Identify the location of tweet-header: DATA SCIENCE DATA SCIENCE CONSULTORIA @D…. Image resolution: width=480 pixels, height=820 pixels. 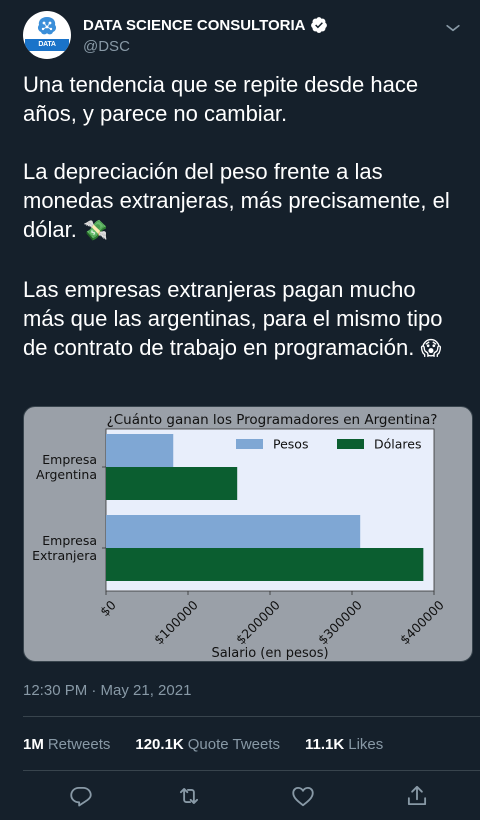
(243, 35).